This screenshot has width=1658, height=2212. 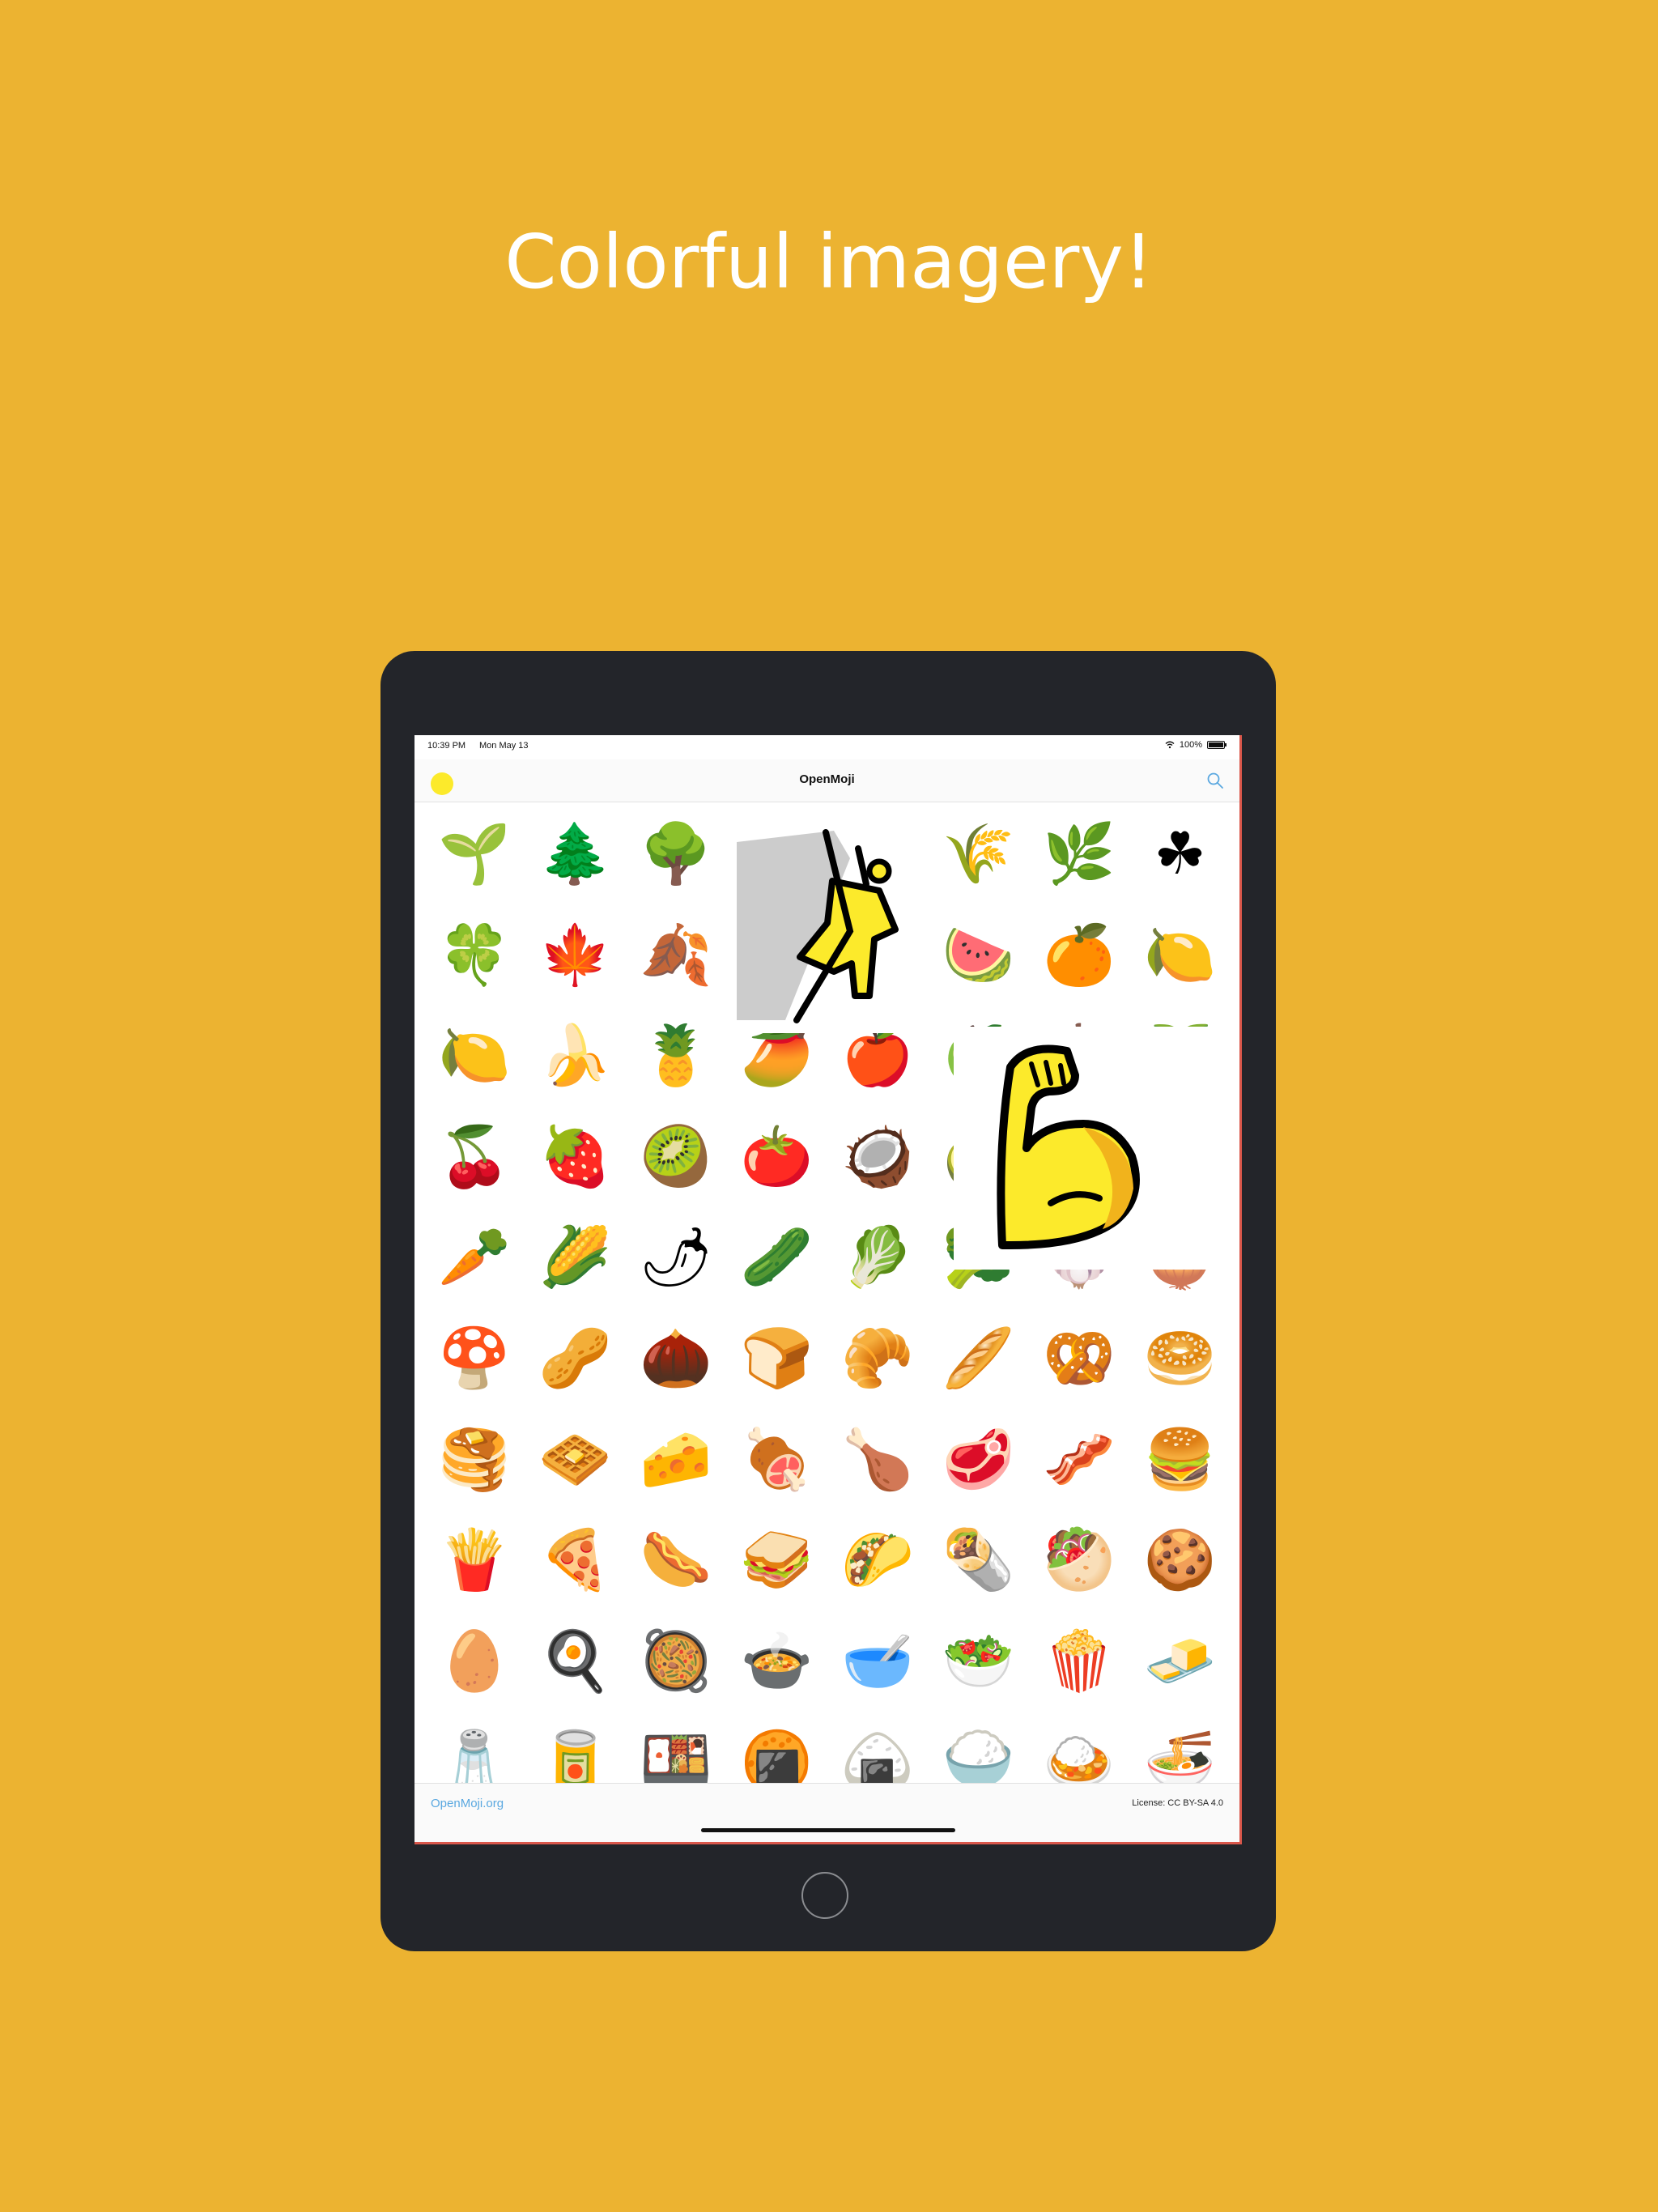 What do you see at coordinates (1068, 1146) in the screenshot?
I see `flexed-biceps-icon` at bounding box center [1068, 1146].